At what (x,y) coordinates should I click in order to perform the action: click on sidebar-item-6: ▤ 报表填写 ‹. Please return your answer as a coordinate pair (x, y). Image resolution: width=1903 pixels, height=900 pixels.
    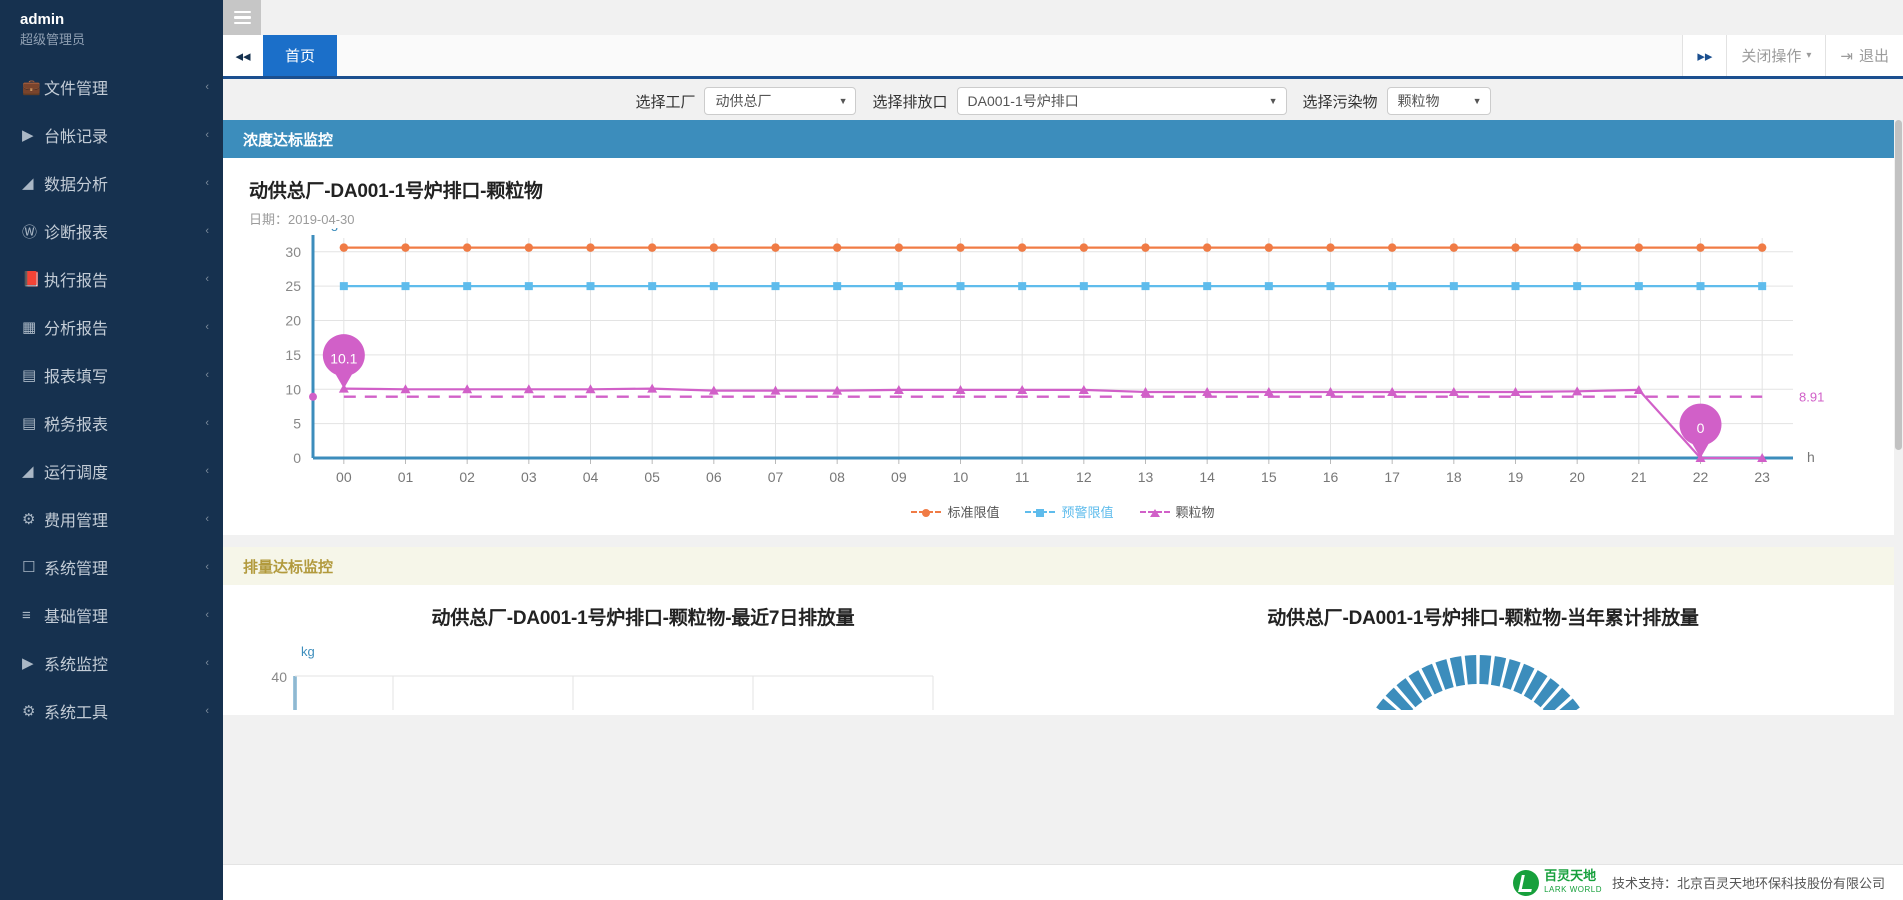
    Looking at the image, I should click on (111, 375).